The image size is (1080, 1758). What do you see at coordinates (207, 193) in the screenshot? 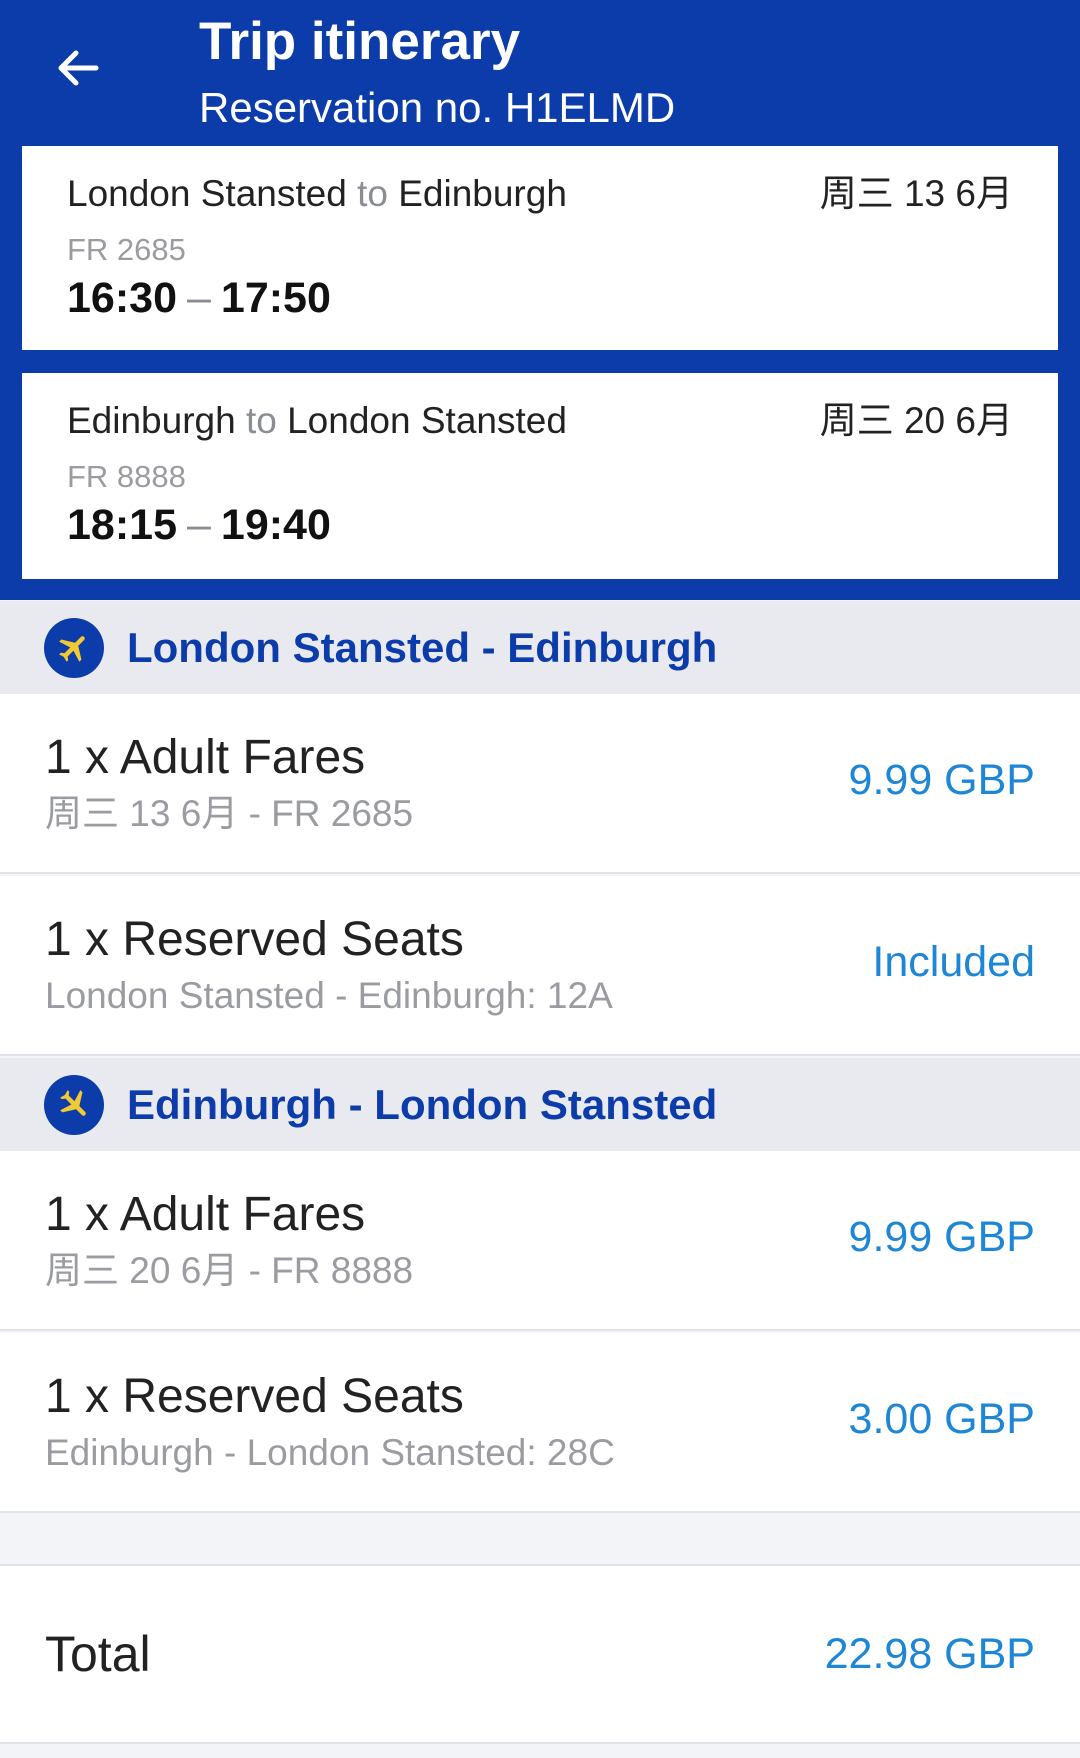
I see `route-origin: London Stansted` at bounding box center [207, 193].